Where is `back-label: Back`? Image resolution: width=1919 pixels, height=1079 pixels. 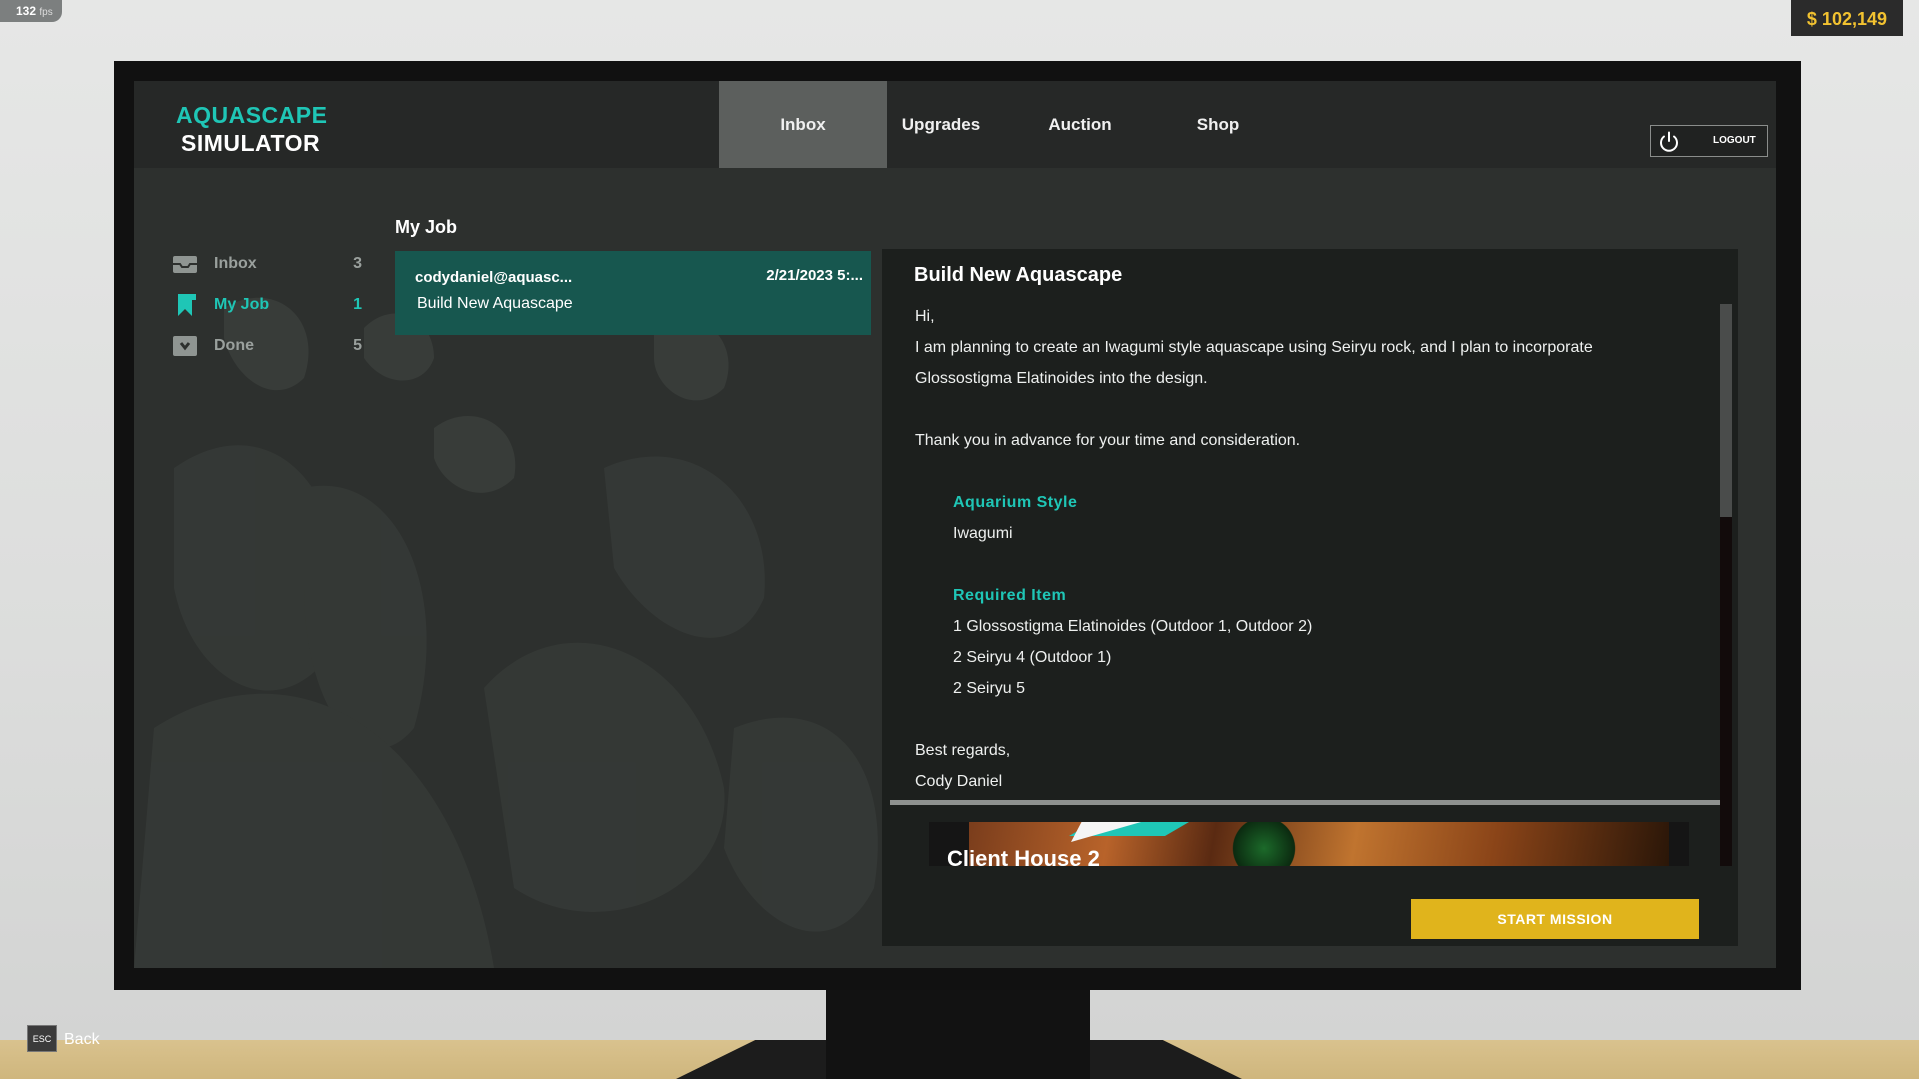
back-label: Back is located at coordinates (82, 1040).